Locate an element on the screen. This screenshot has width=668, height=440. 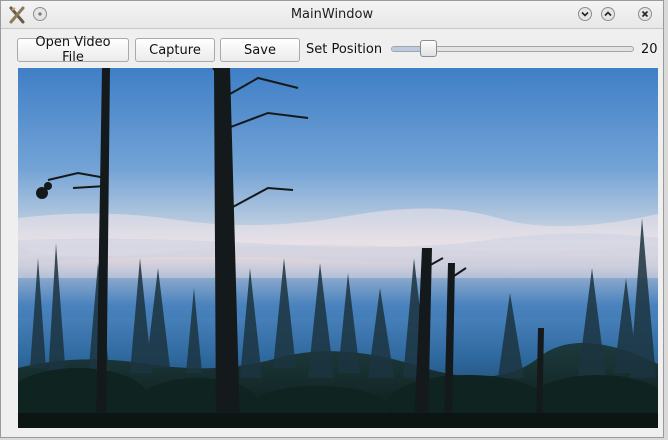
open-video-file-button: Open Video File is located at coordinates (73, 50).